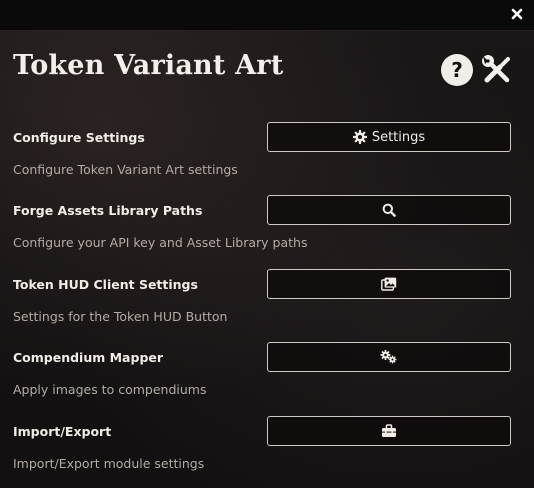 The width and height of the screenshot is (534, 488). I want to click on import-export-button, so click(389, 431).